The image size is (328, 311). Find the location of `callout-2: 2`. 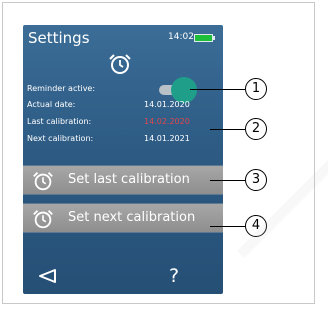

callout-2: 2 is located at coordinates (256, 129).